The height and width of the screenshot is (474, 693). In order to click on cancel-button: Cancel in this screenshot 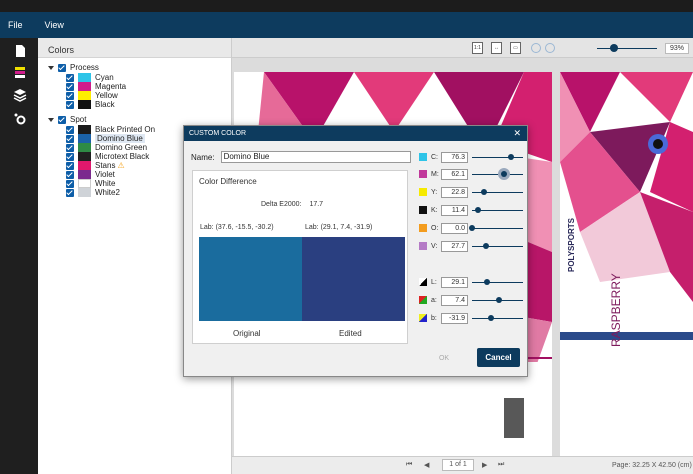, I will do `click(498, 357)`.